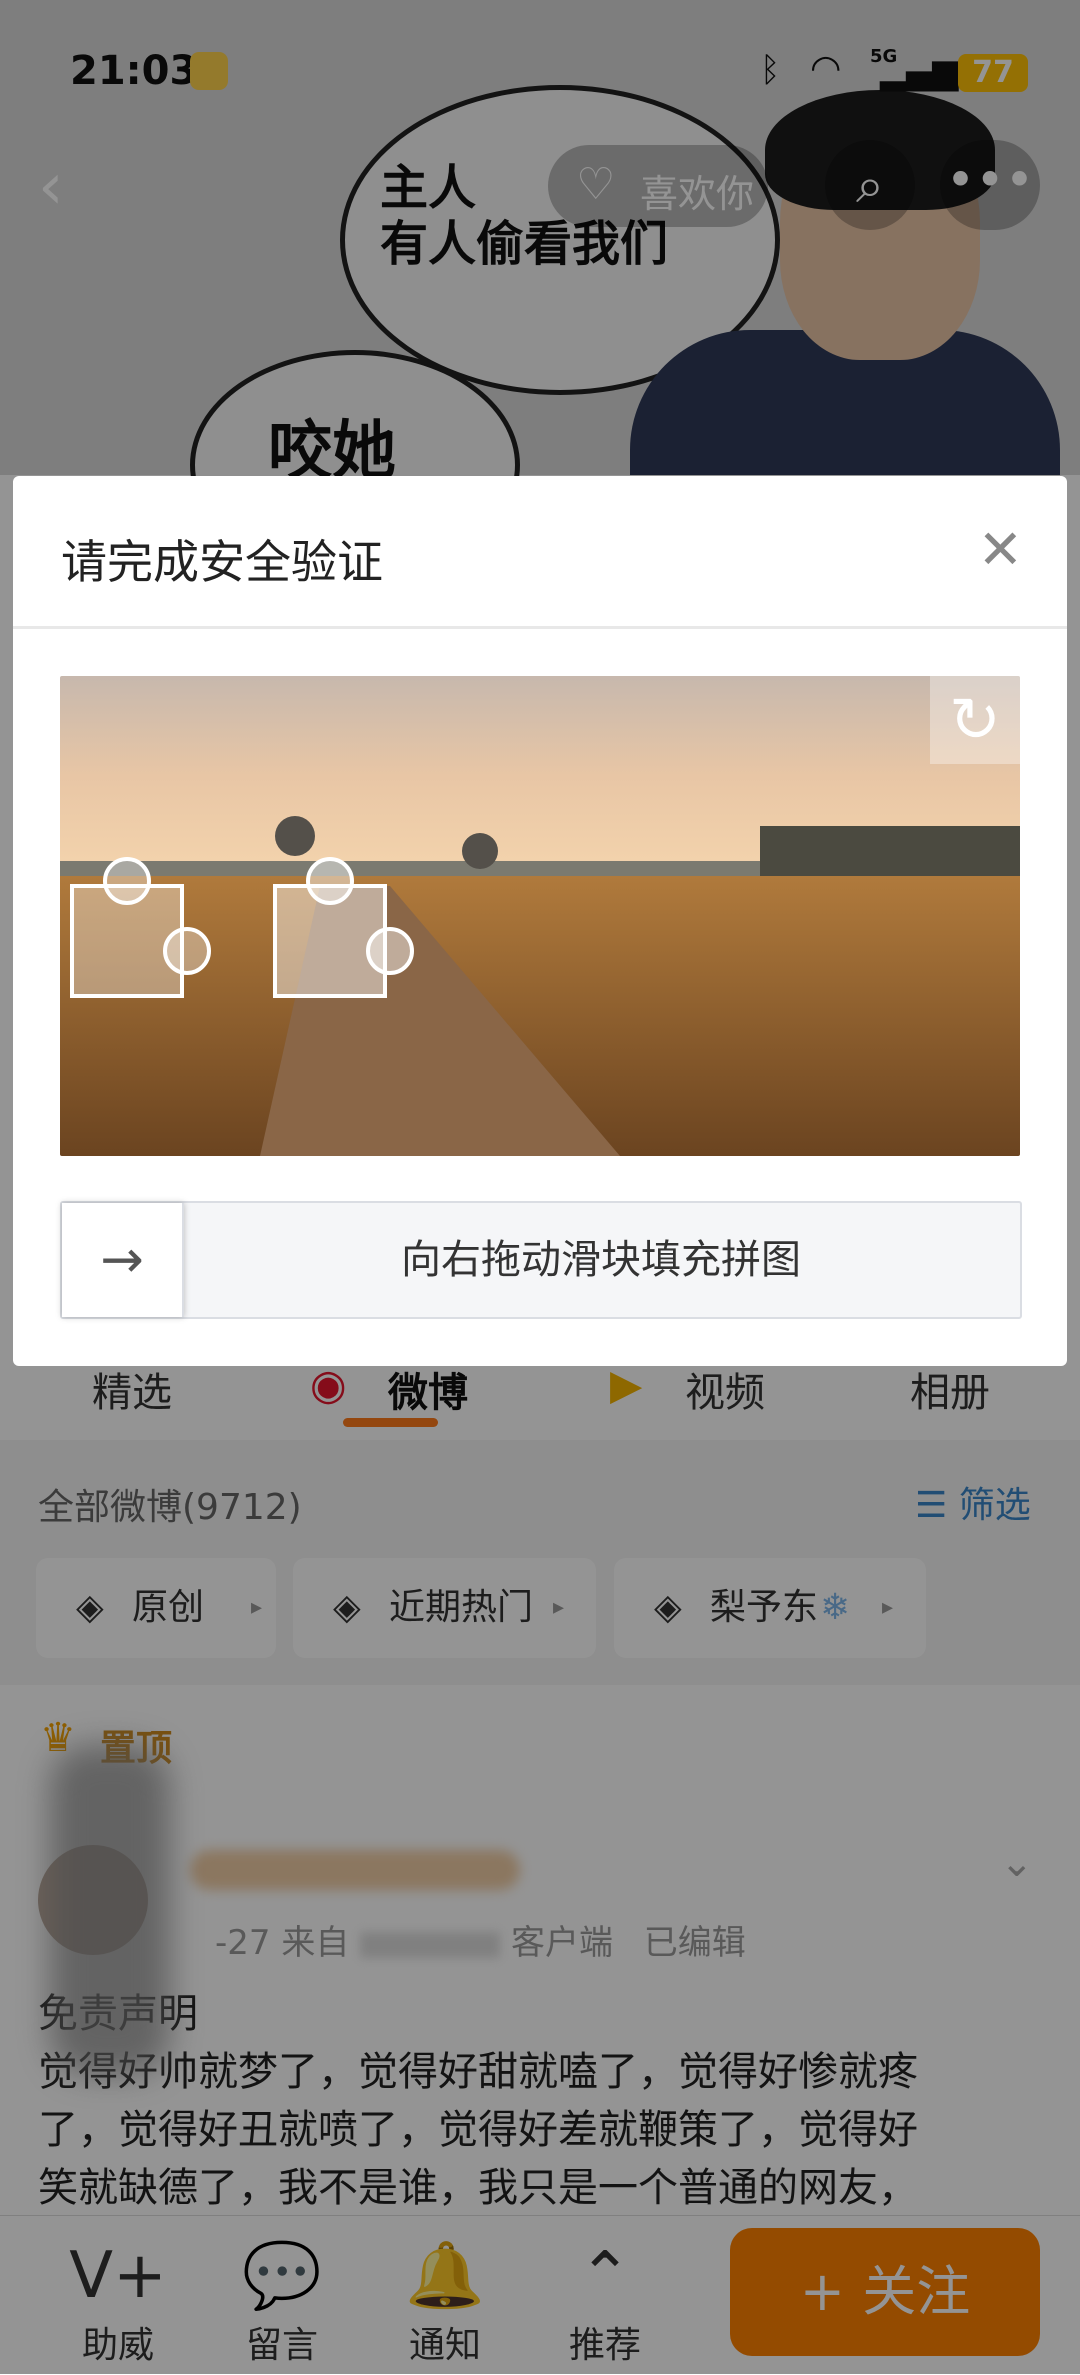 The image size is (1080, 2375). I want to click on captcha-slider: 向右拖动滑块填充拼图 →, so click(541, 1260).